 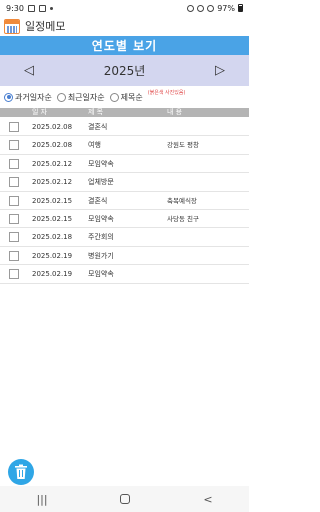 I want to click on sort-option-label: 제목순, so click(x=131, y=97).